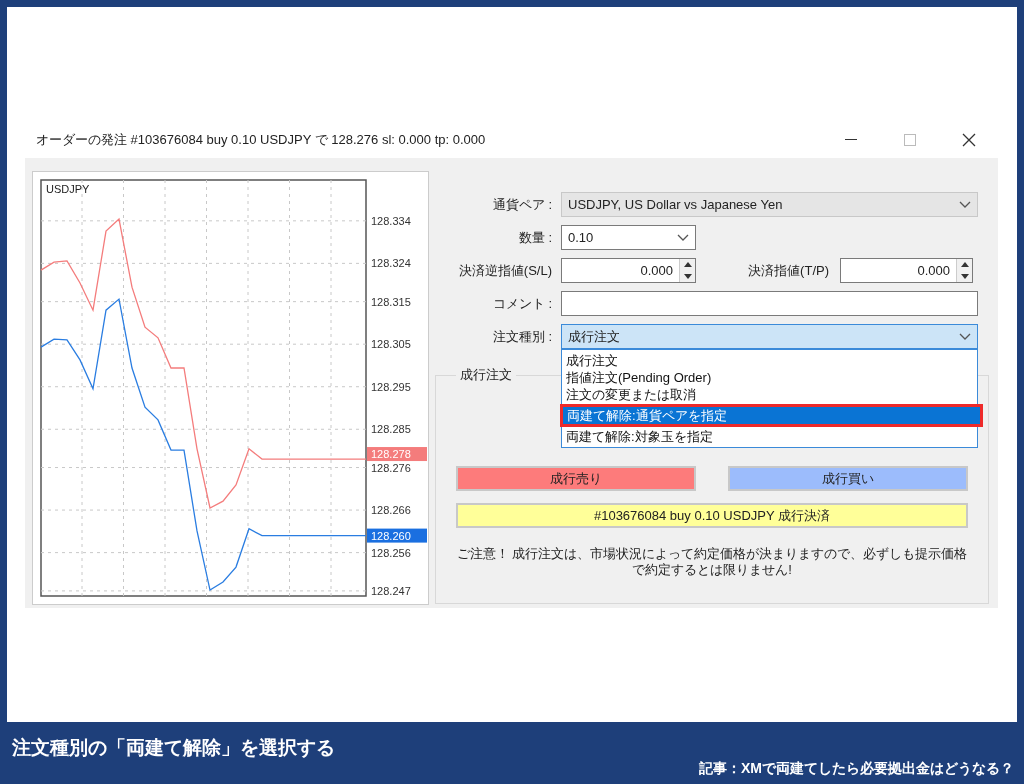 This screenshot has height=784, width=1024. Describe the element at coordinates (628, 237) in the screenshot. I see `volume-dropdown: 0.10` at that location.